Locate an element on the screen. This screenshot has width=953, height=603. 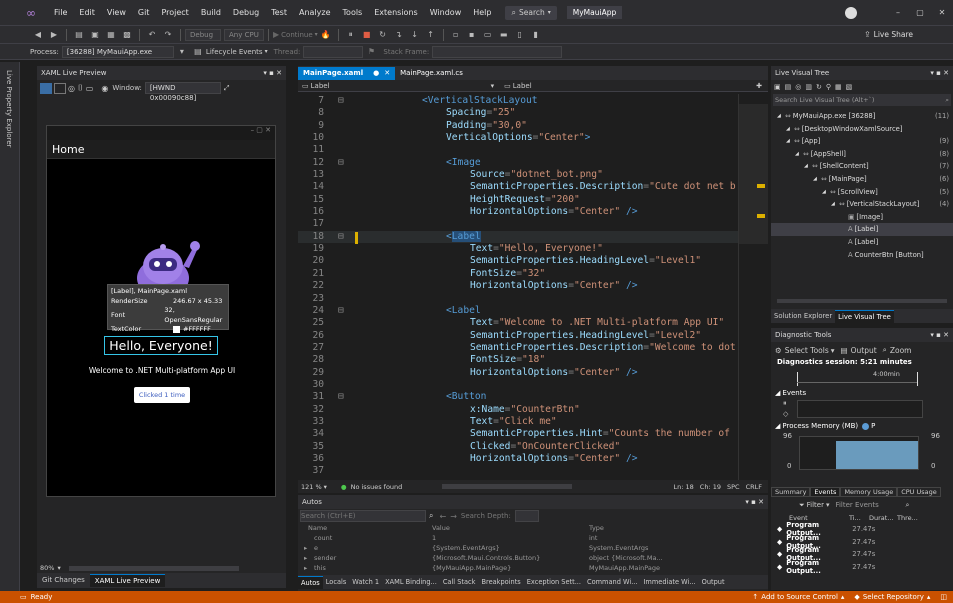
column-header: Type is located at coordinates (664, 528).